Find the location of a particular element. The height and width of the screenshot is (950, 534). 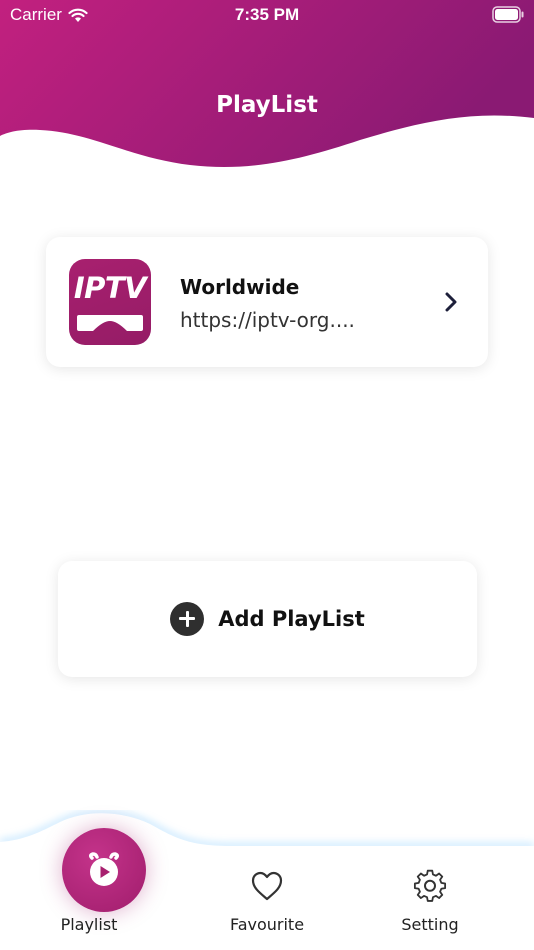

tab-setting-label: Setting is located at coordinates (430, 924).